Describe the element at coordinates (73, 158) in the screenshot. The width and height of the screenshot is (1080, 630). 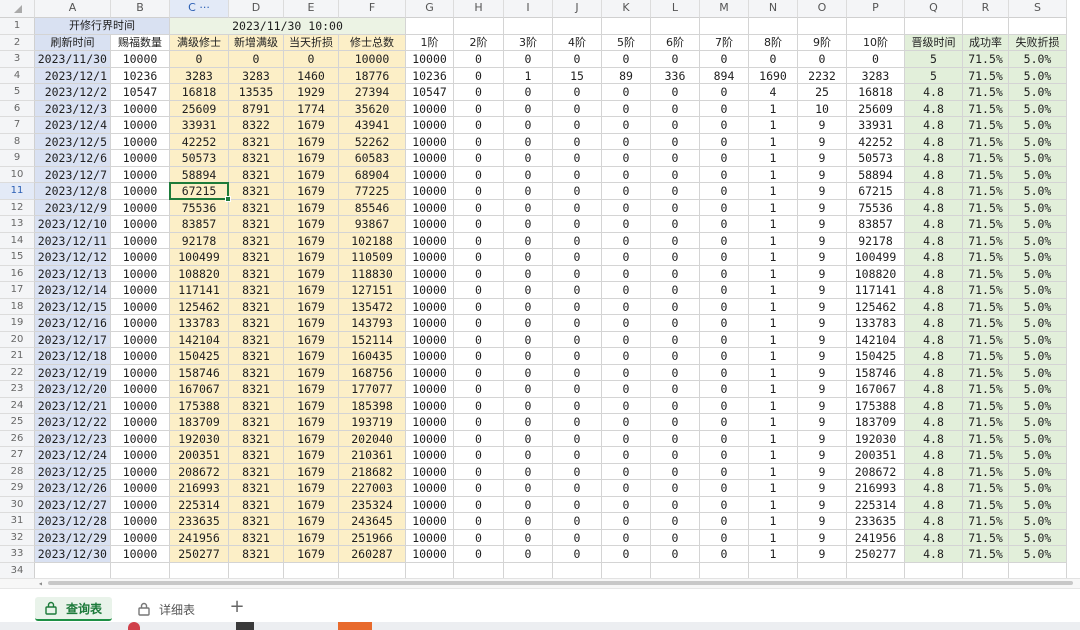
I see `data-cell: 2023/12/6` at that location.